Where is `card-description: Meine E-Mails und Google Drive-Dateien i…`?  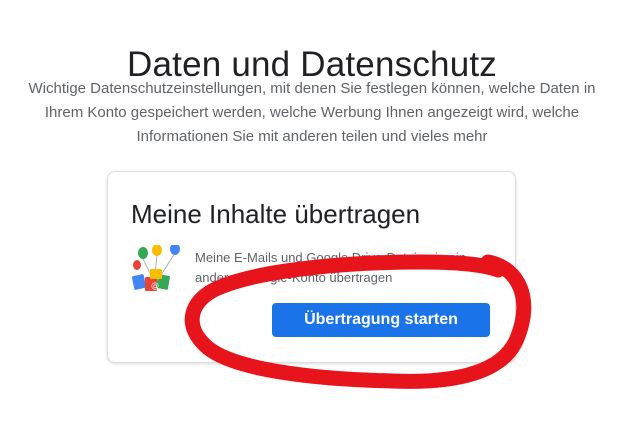 card-description: Meine E-Mails und Google Drive-Dateien i… is located at coordinates (330, 267).